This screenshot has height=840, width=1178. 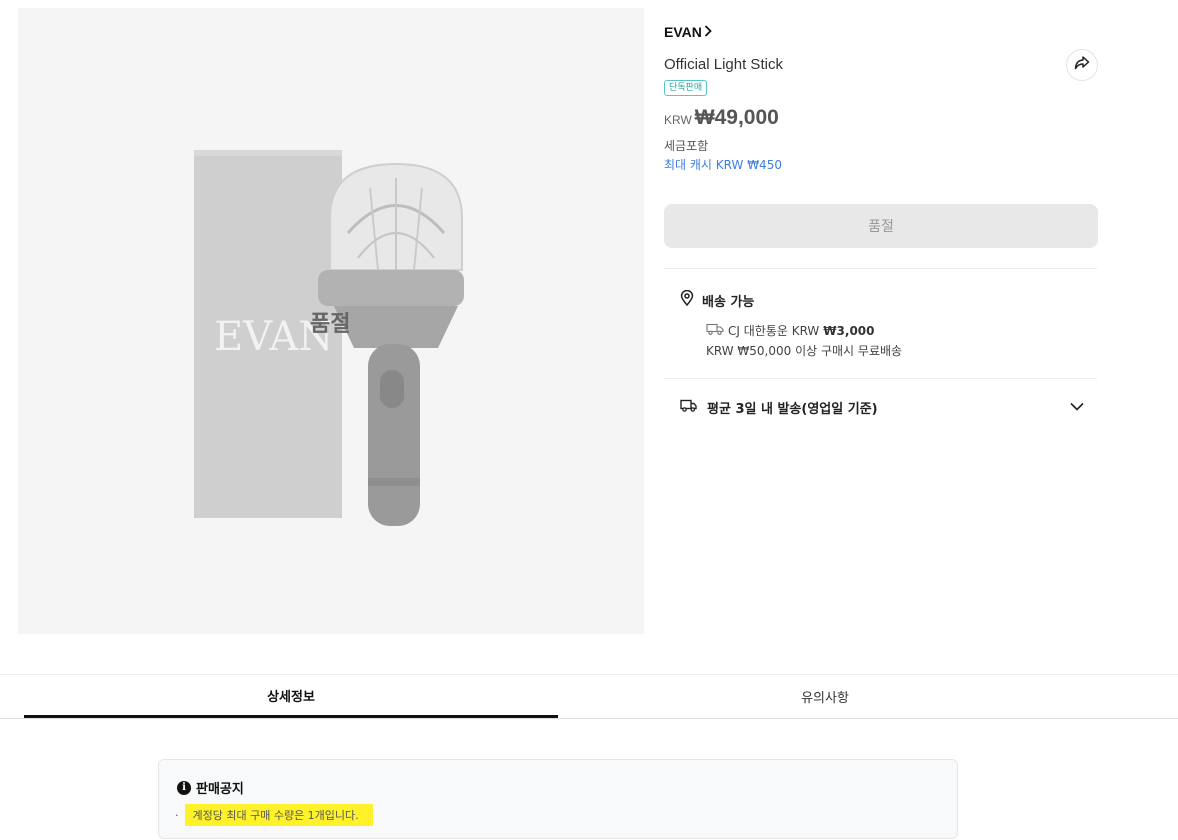 What do you see at coordinates (792, 409) in the screenshot?
I see `dispatch-label: 평균 3일 내 발송(영업일 기준)` at bounding box center [792, 409].